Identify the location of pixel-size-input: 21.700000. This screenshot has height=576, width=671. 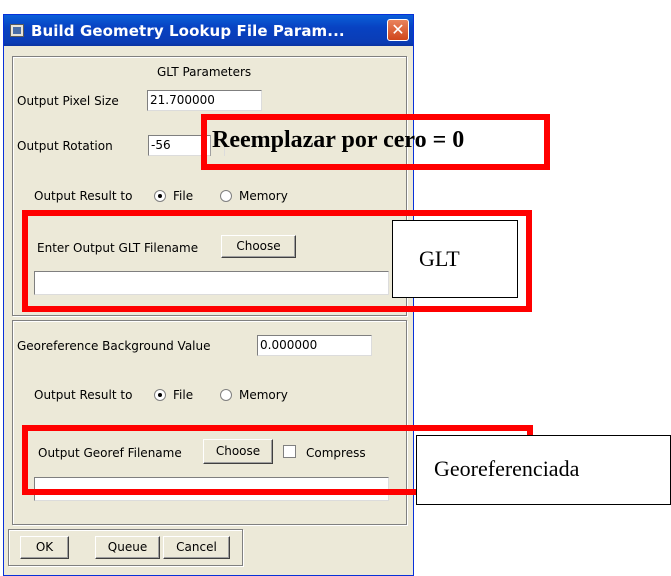
(204, 100).